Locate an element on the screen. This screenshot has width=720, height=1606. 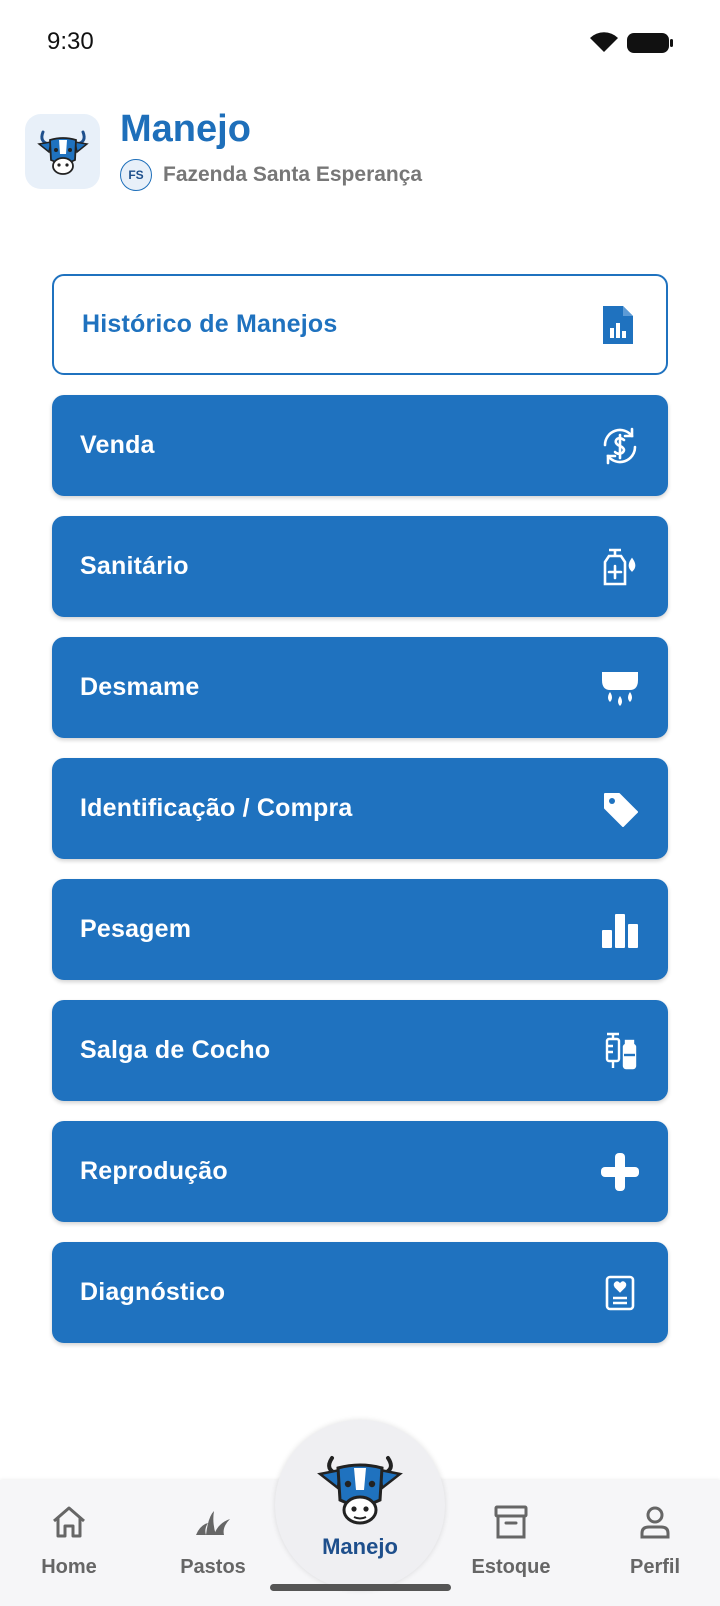
menu-label: Salga de Cocho is located at coordinates (175, 1050).